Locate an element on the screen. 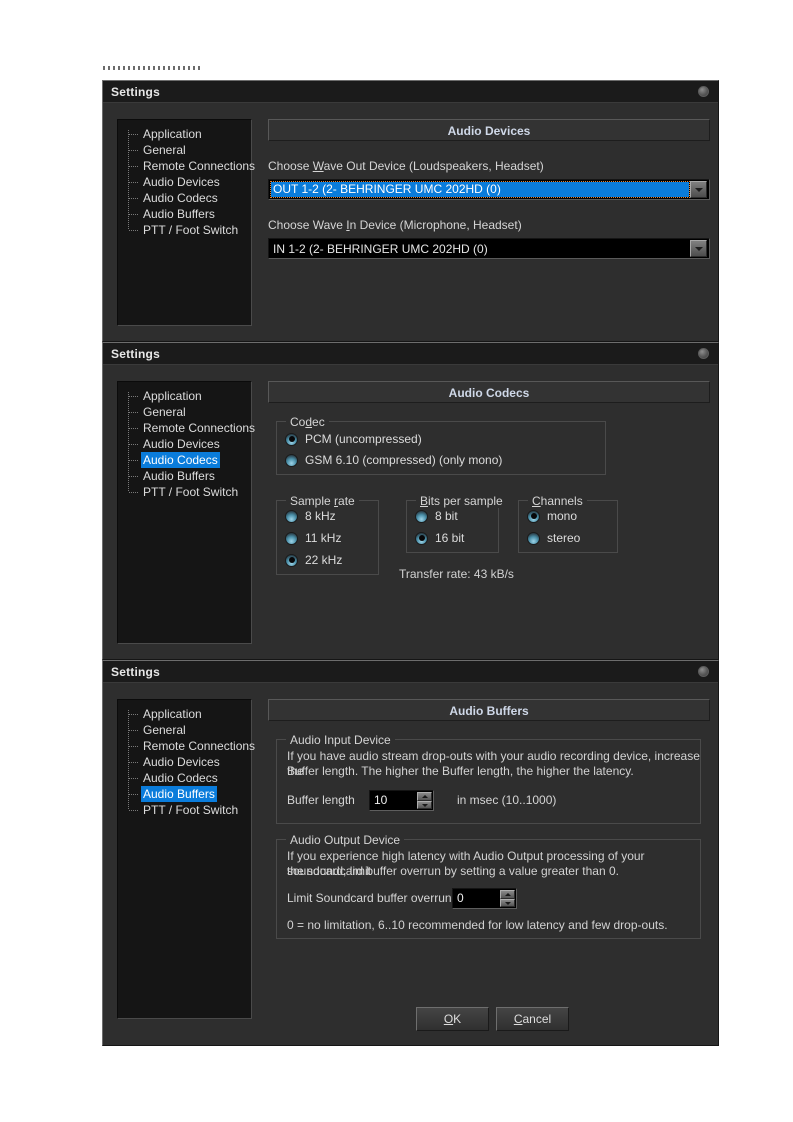 The width and height of the screenshot is (793, 1122). radio-channels-mono: mono is located at coordinates (552, 516).